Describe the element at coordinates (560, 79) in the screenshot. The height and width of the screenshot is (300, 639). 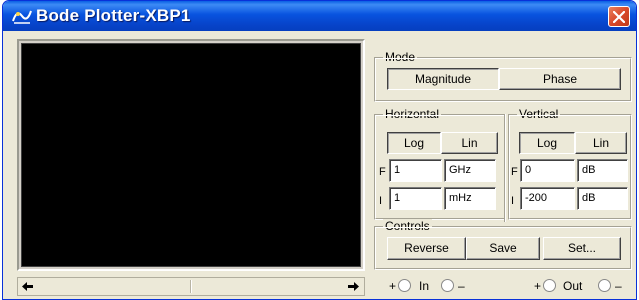
I see `phase-button: Phase` at that location.